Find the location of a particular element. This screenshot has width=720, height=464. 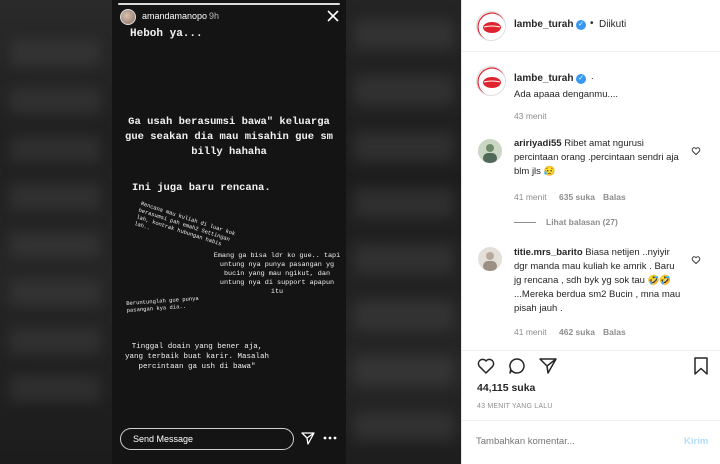

post-header: lambe_turah ✓ • Diikuti is located at coordinates (591, 26).